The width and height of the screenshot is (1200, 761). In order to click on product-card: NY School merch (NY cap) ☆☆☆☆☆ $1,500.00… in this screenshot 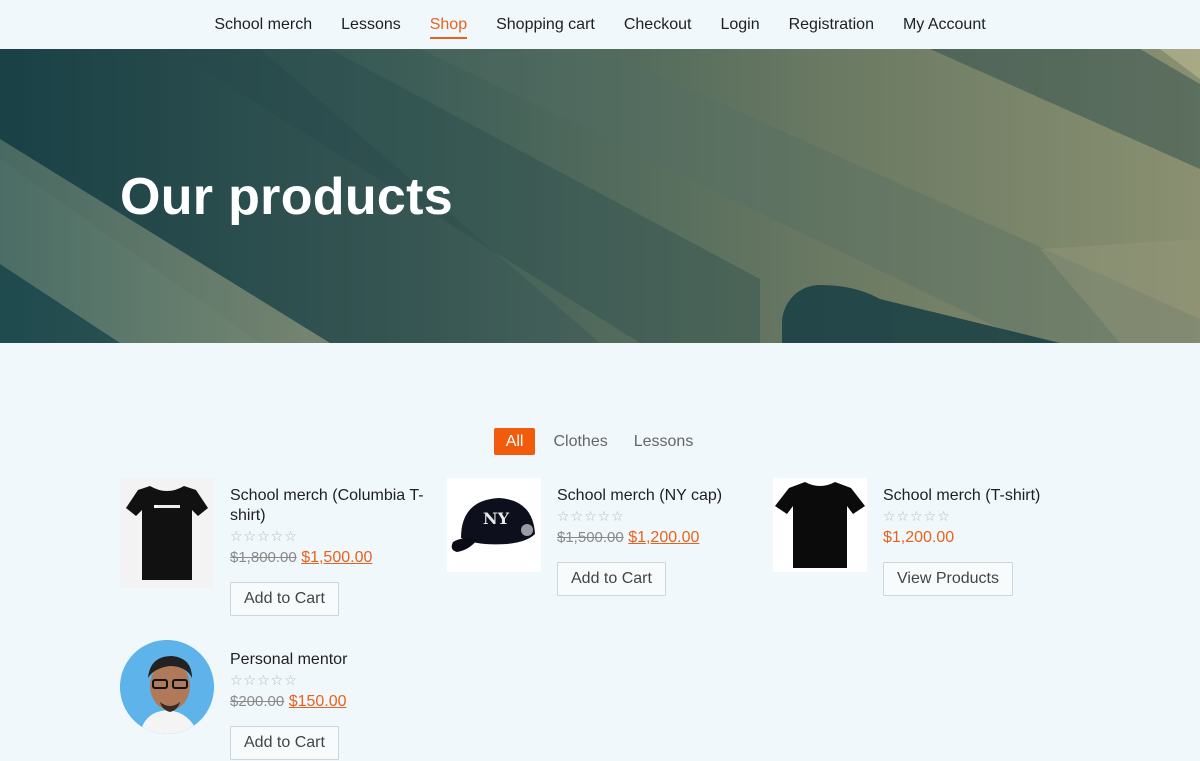, I will do `click(607, 538)`.